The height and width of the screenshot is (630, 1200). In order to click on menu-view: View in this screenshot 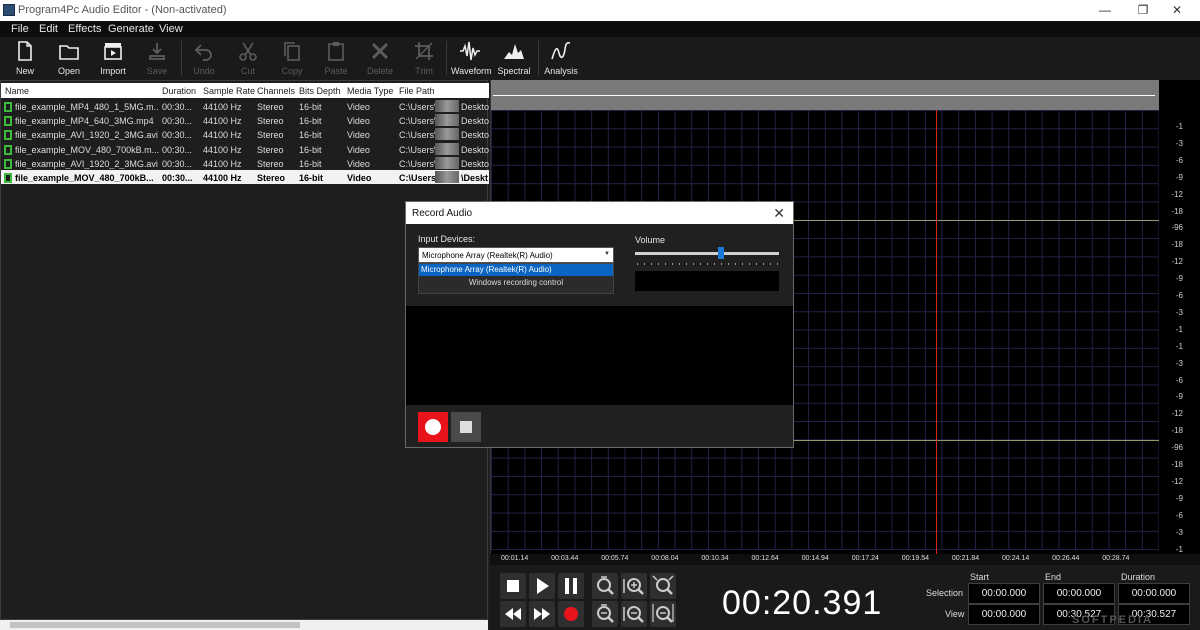, I will do `click(171, 29)`.